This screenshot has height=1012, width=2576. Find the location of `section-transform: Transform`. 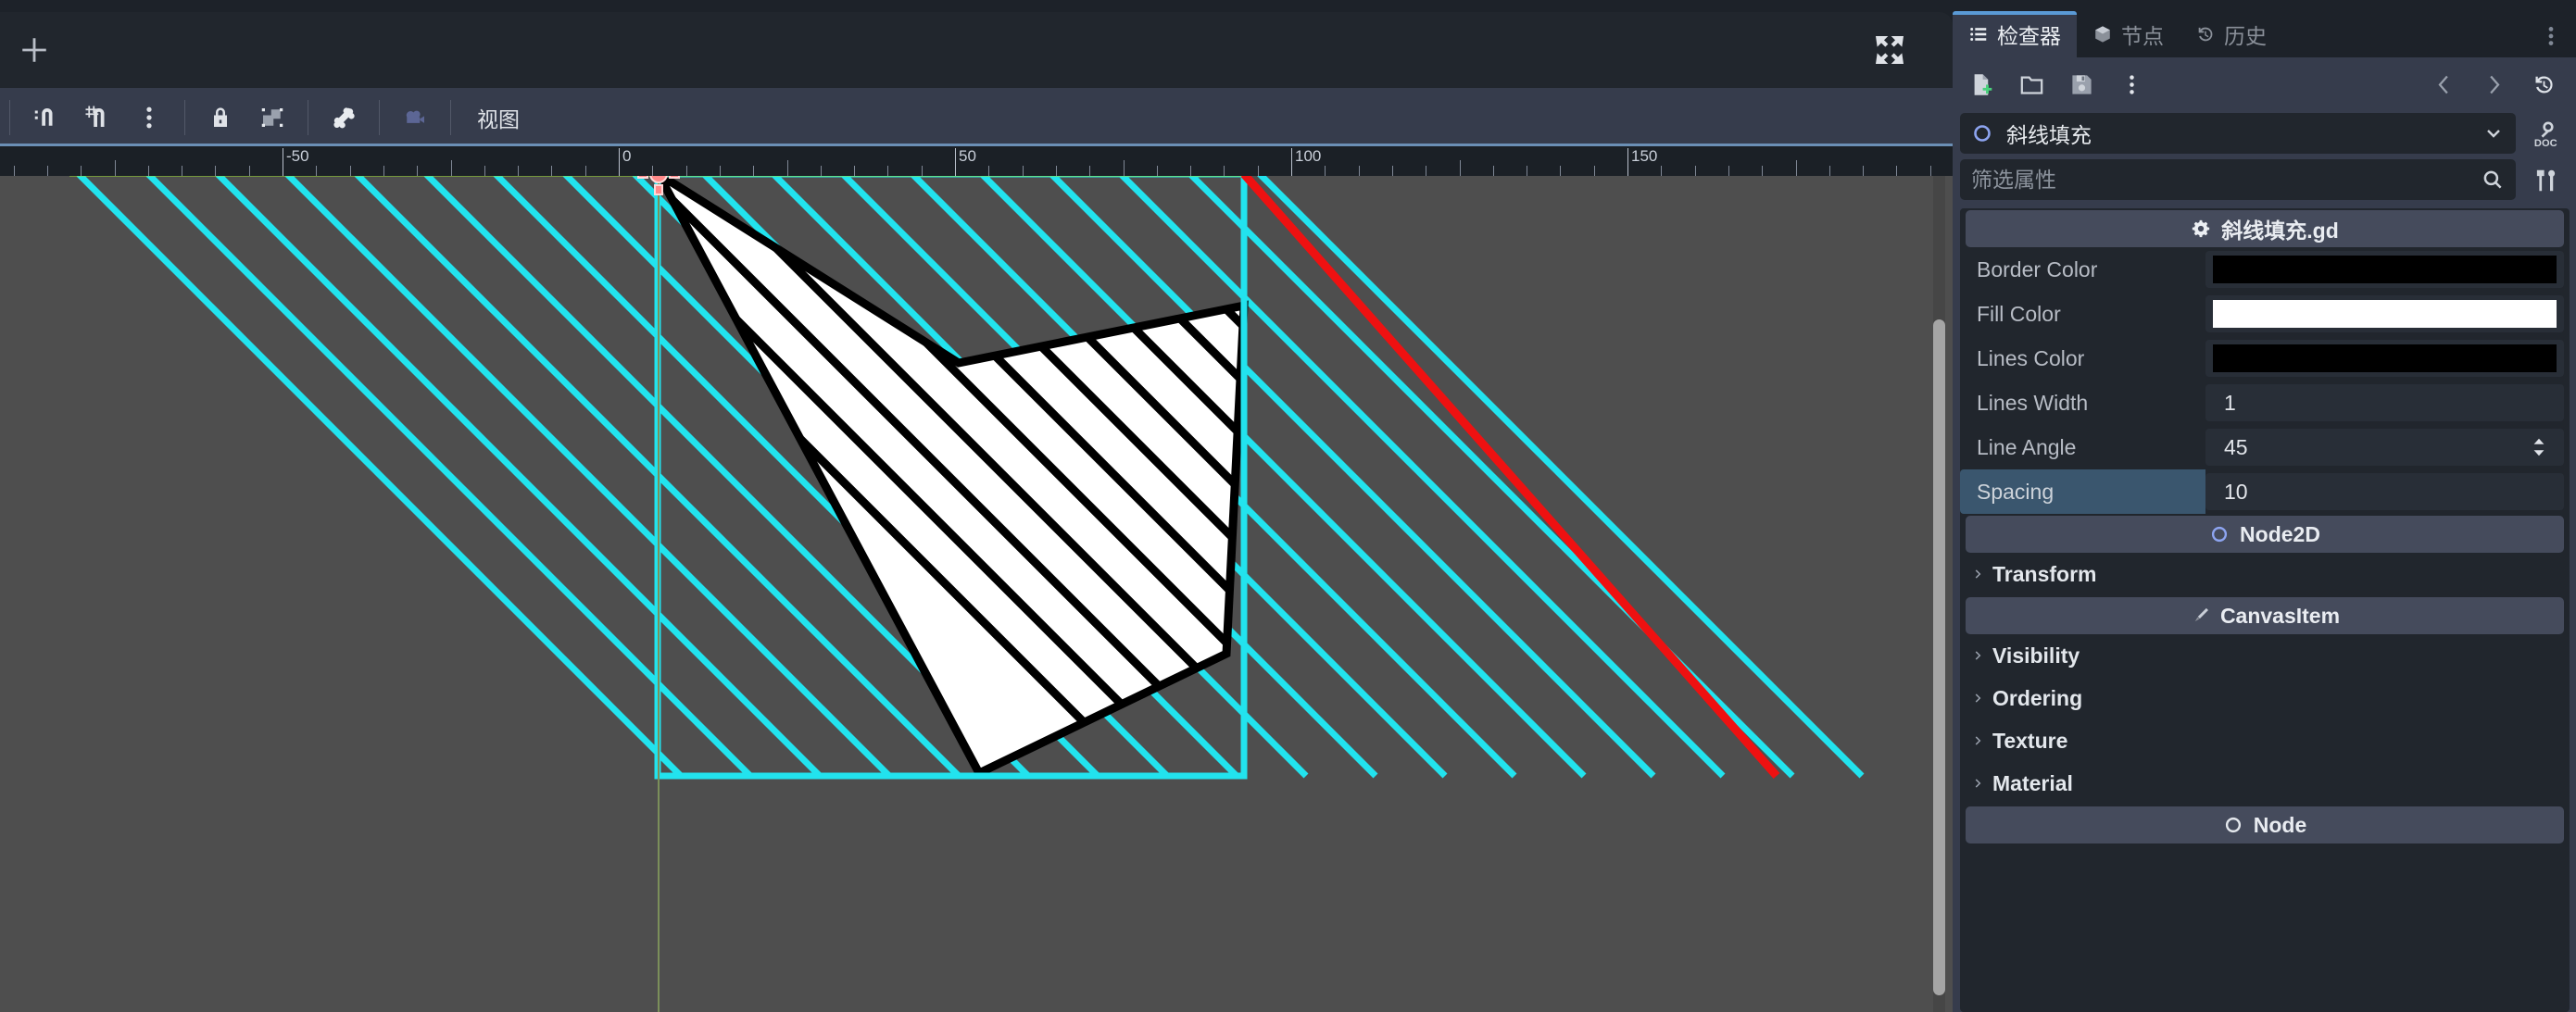

section-transform: Transform is located at coordinates (2265, 574).